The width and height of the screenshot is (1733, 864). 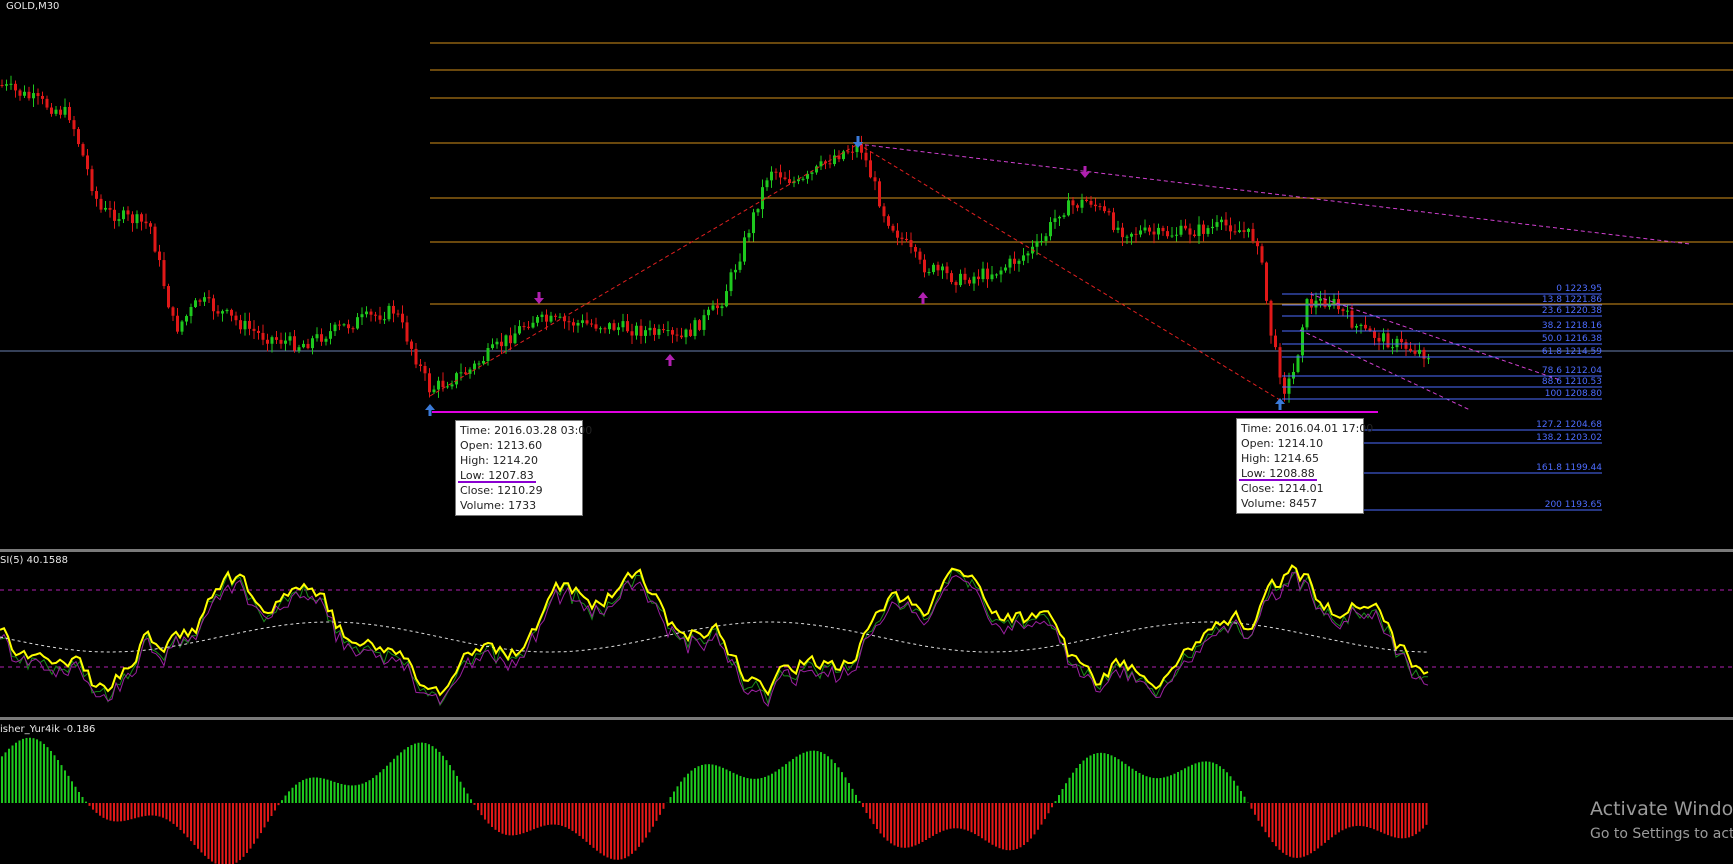 I want to click on fibonacci-level-label: 78.6 1212.04, so click(x=1571, y=371).